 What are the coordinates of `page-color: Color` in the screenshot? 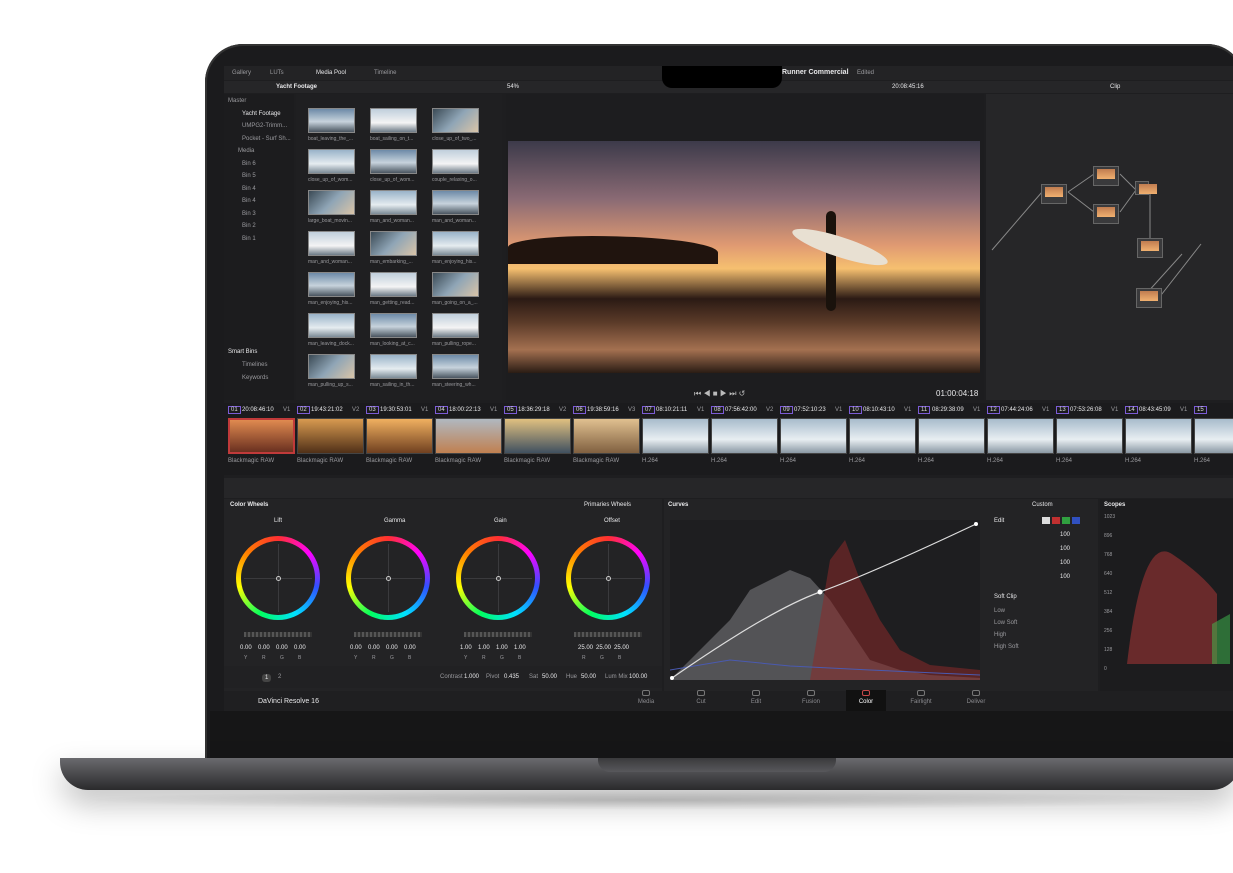 It's located at (866, 700).